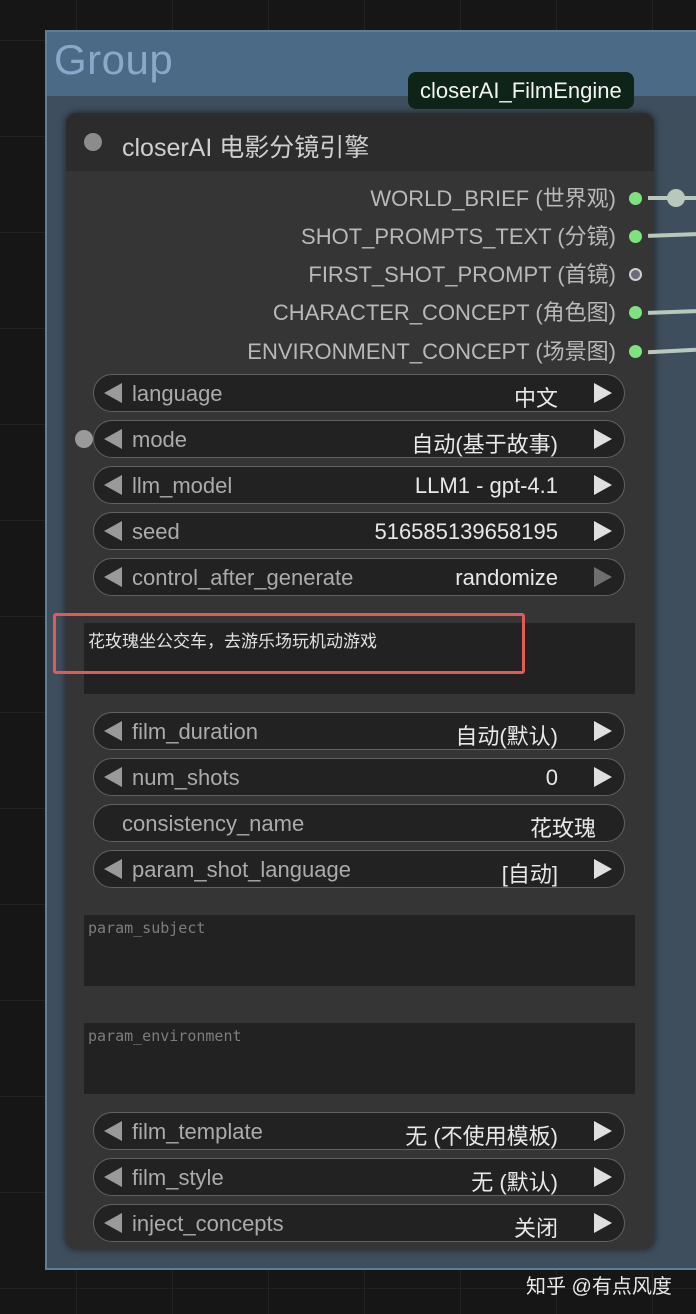  I want to click on widget-film-style: film_style 无 (默认), so click(359, 1177).